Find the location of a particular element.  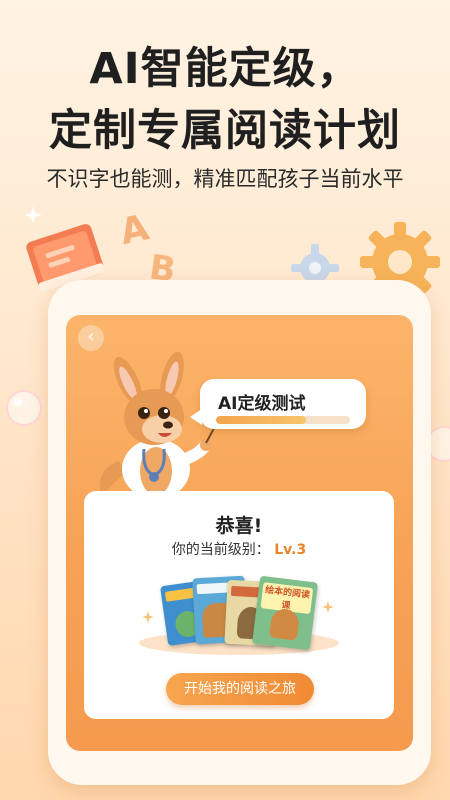

congrats-title: 恭喜! is located at coordinates (239, 526).